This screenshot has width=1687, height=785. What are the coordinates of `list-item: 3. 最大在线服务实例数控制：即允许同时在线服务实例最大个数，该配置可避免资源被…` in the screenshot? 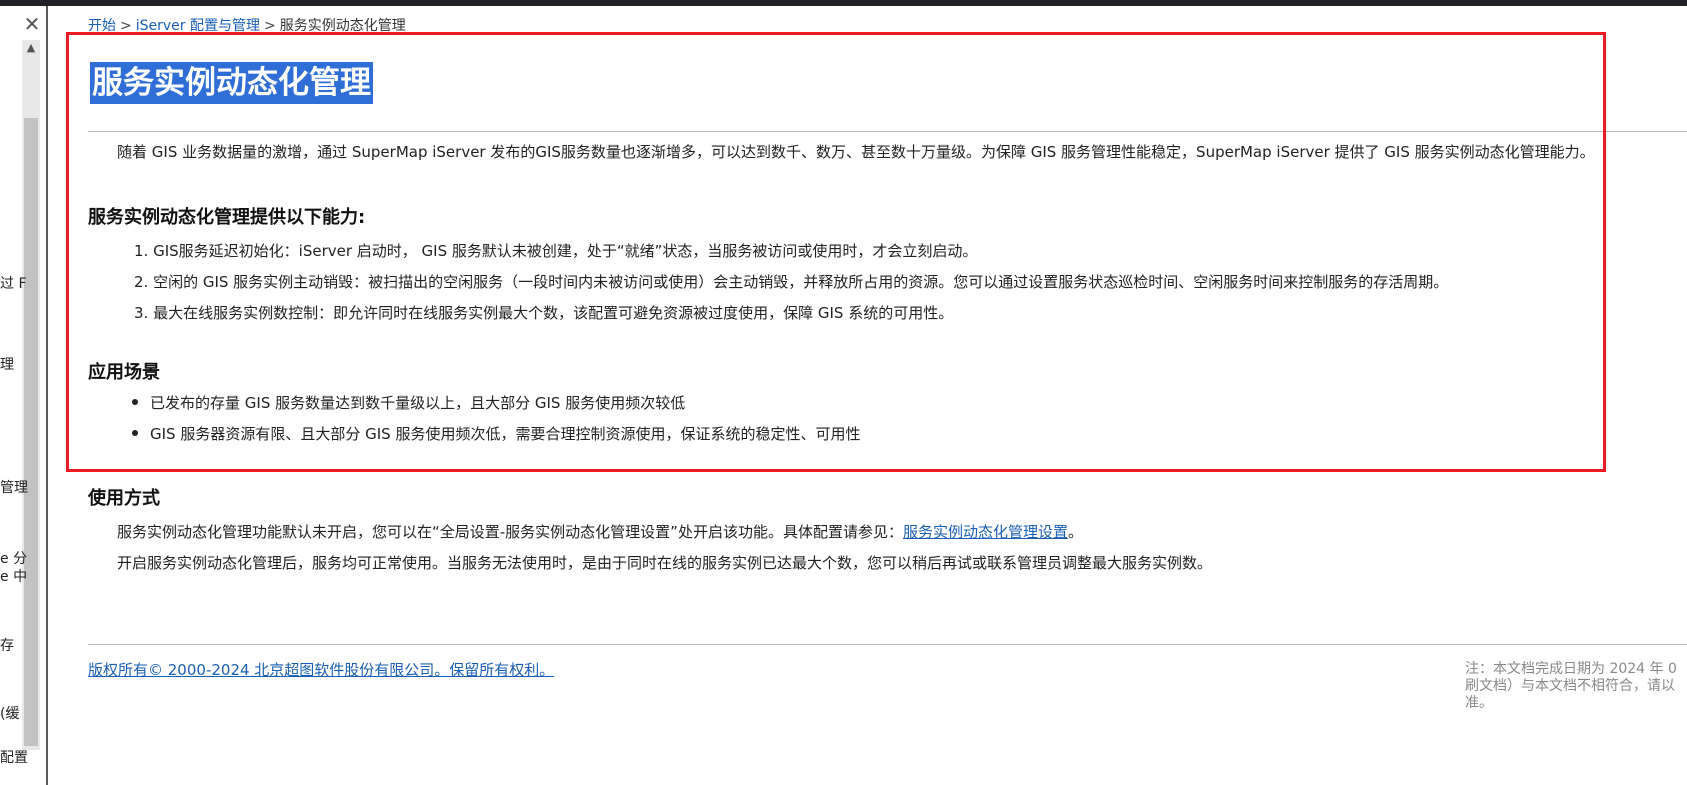 It's located at (544, 313).